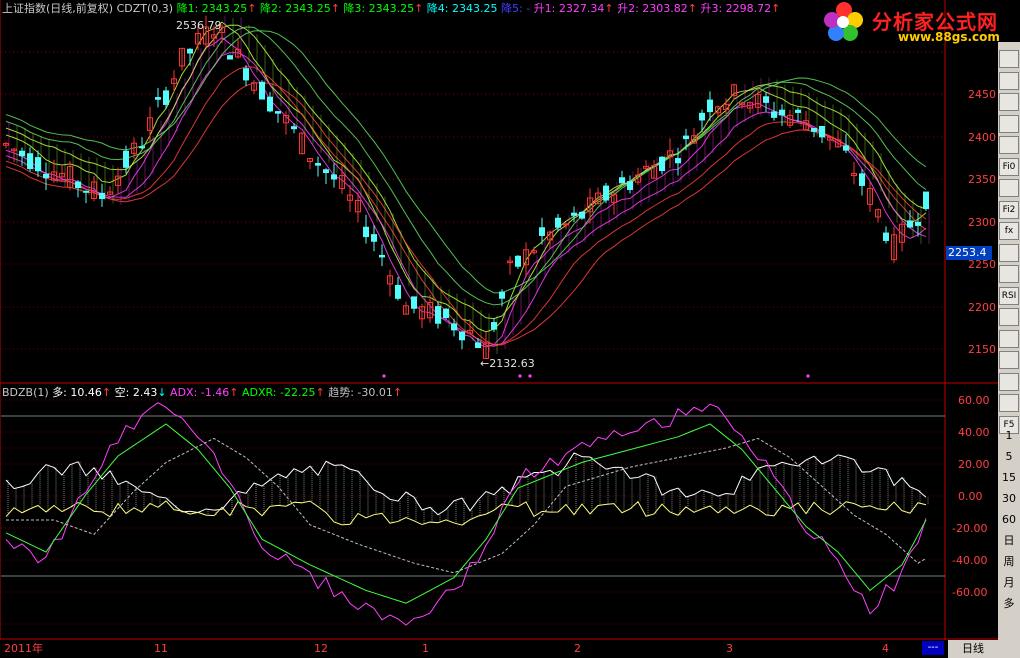  I want to click on sub-item-value: 2.43, so click(143, 392).